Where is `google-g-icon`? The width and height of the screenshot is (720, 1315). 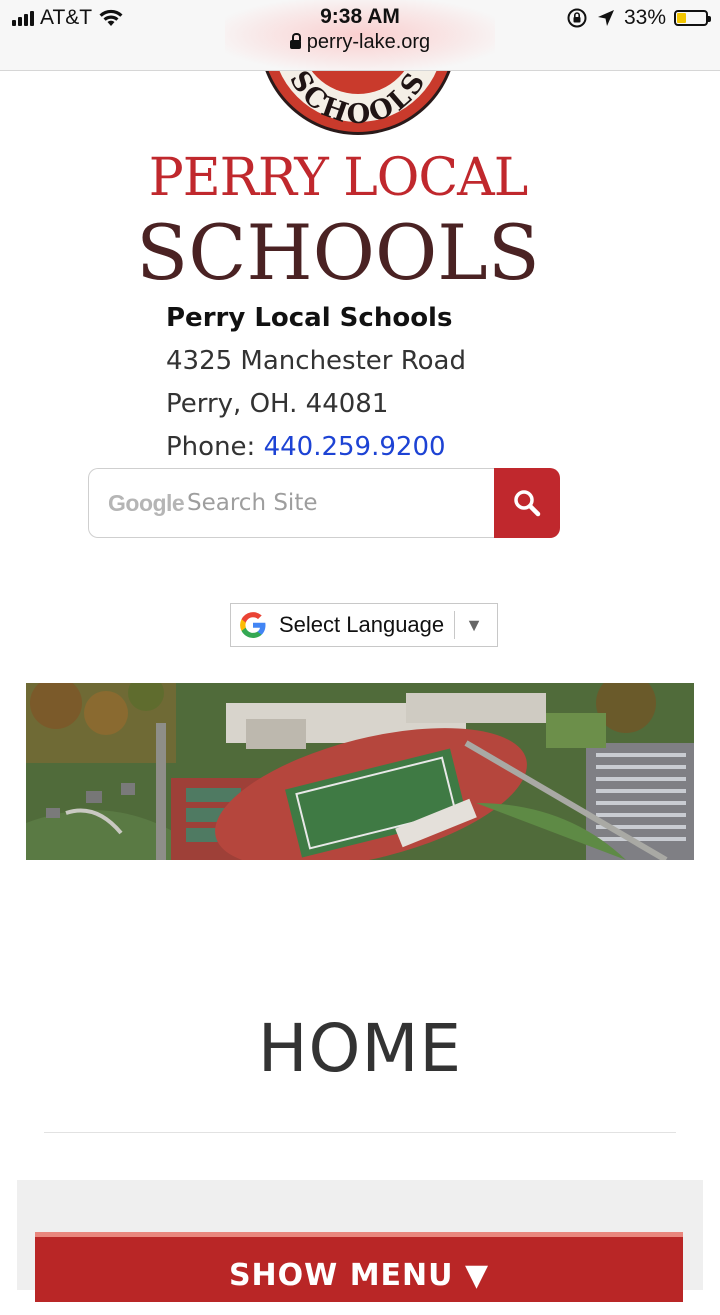 google-g-icon is located at coordinates (253, 625).